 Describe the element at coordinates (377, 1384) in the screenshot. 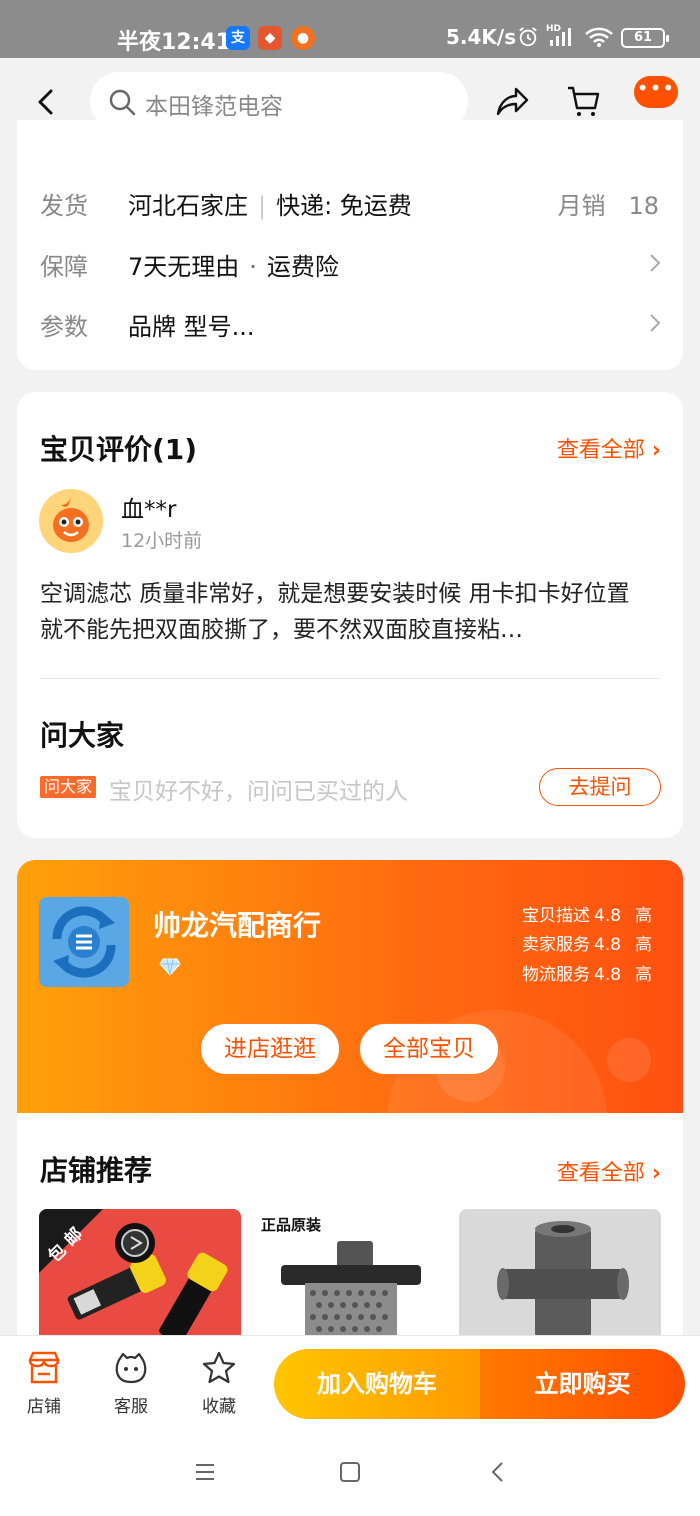

I see `add-to-cart-button: 加入购物车` at that location.